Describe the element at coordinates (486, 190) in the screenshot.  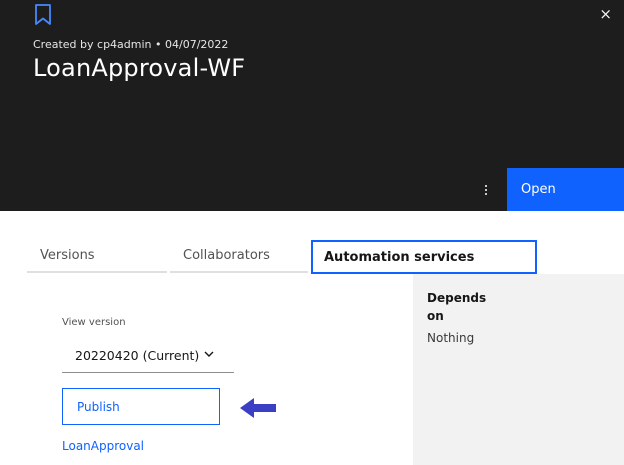
I see `overflow-menu-icon` at that location.